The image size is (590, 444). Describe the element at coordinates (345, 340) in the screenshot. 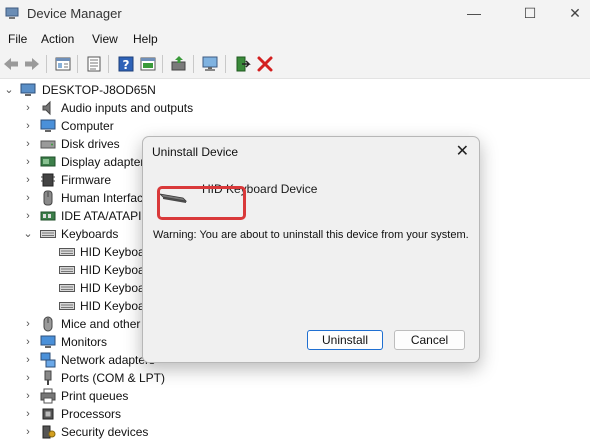

I see `uninstall-button: Uninstall` at that location.